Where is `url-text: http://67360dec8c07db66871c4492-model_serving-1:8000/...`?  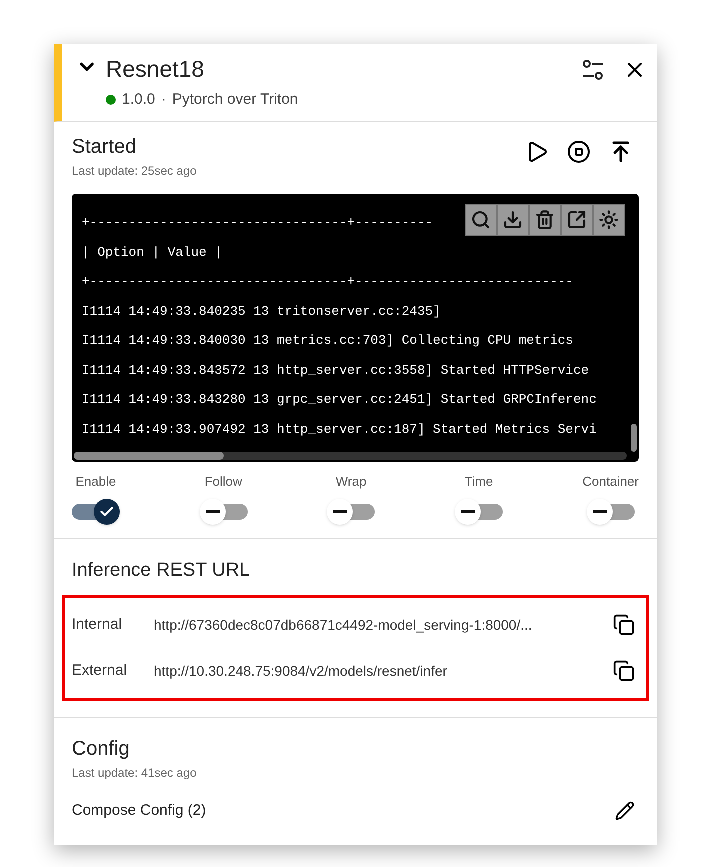 url-text: http://67360dec8c07db66871c4492-model_serving-1:8000/... is located at coordinates (344, 625).